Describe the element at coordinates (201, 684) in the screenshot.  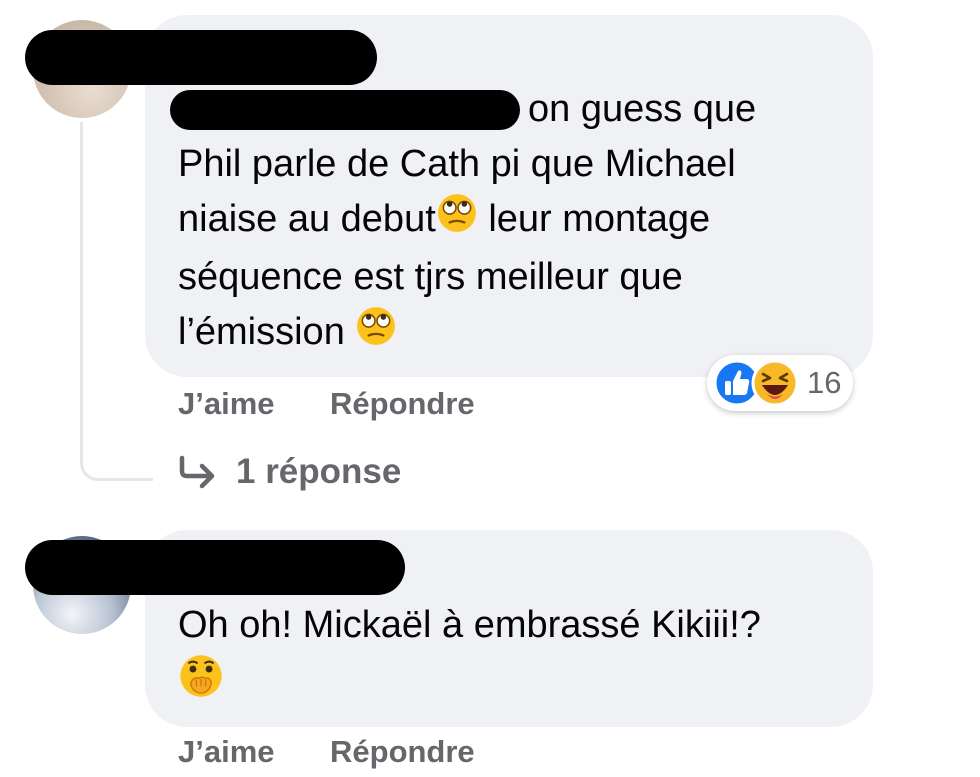
I see `face-with-hand-over-mouth-icon` at that location.